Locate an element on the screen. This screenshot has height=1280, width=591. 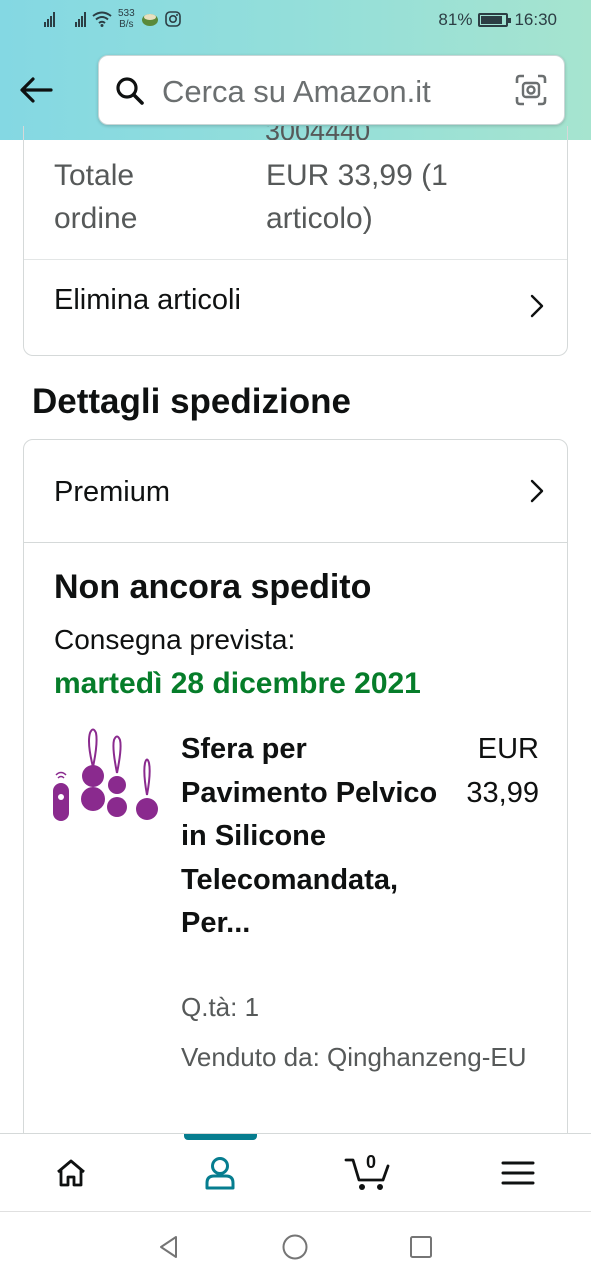
back-button is located at coordinates (36, 90).